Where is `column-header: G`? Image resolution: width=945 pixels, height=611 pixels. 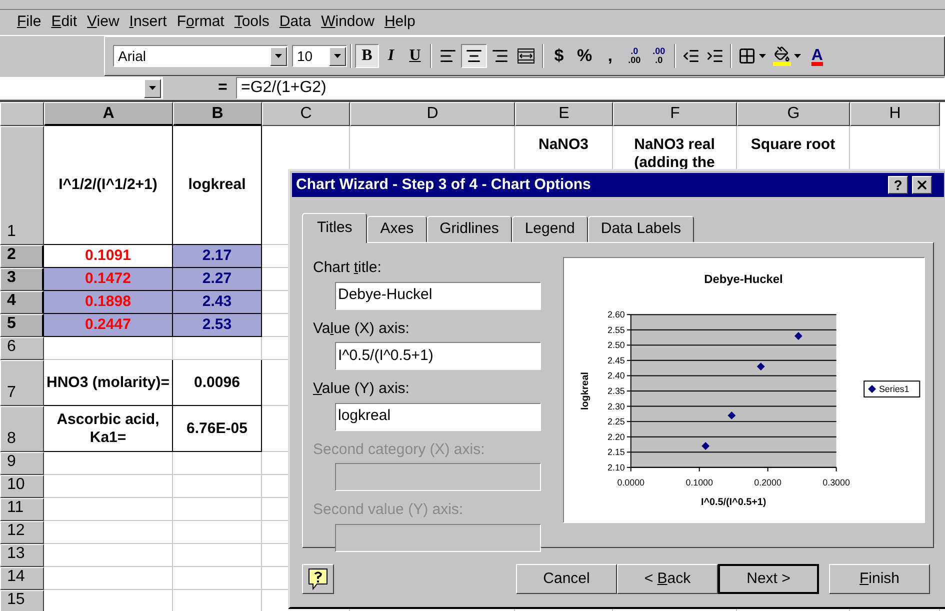
column-header: G is located at coordinates (793, 114).